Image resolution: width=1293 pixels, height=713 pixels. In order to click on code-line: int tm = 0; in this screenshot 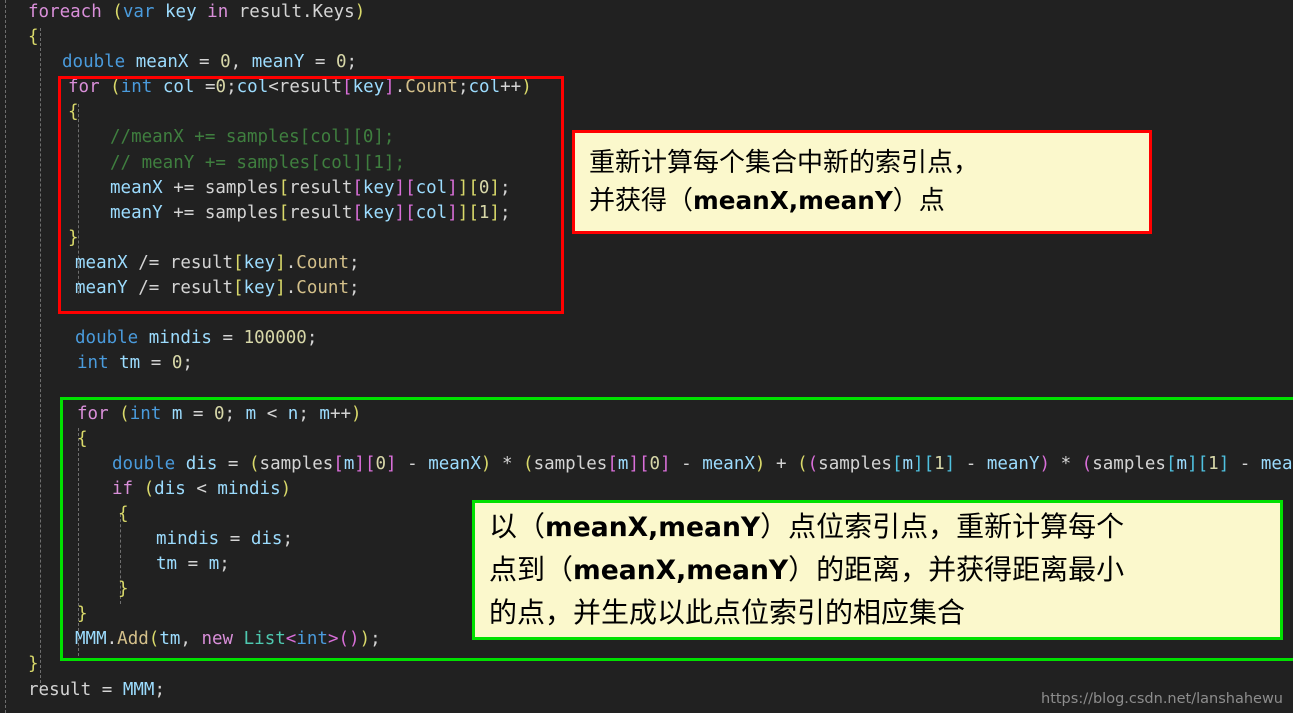, I will do `click(646, 363)`.